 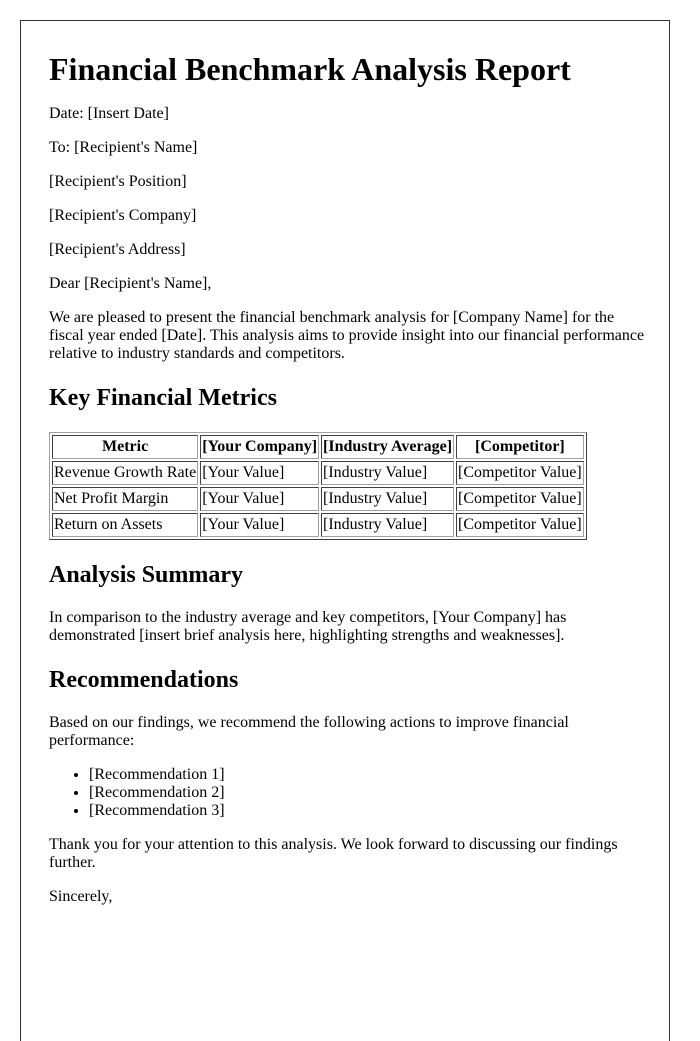 I want to click on summary-heading: Analysis Summary, so click(x=146, y=575).